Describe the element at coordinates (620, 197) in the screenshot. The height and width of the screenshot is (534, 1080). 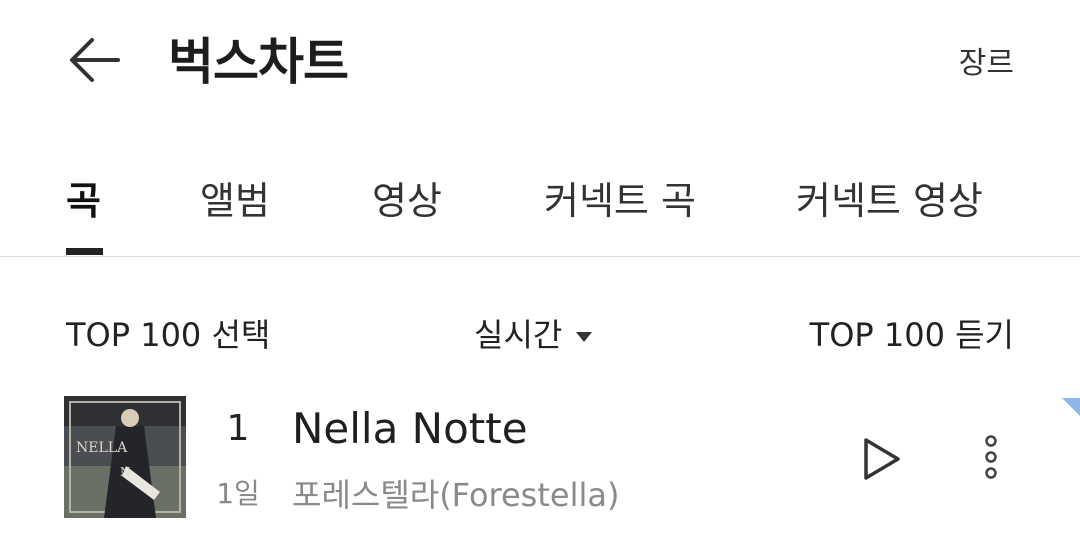
I see `tab-connect-songs: 커넥트 곡` at that location.